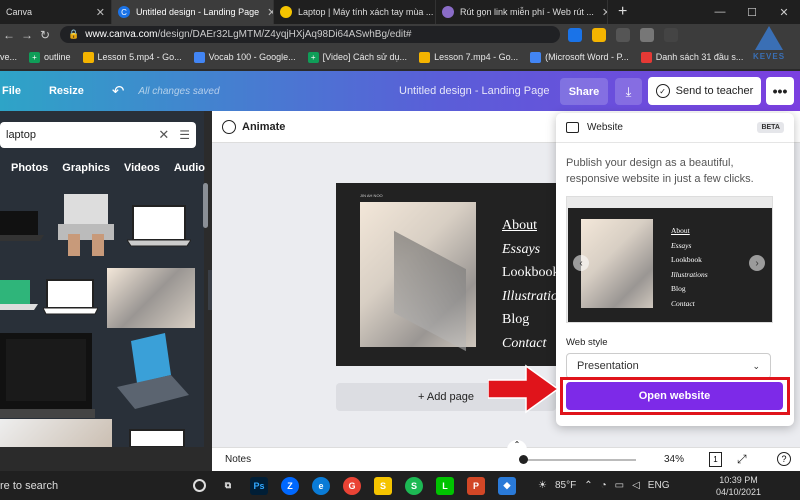 This screenshot has height=500, width=800. Describe the element at coordinates (199, 485) in the screenshot. I see `cortana-icon` at that location.